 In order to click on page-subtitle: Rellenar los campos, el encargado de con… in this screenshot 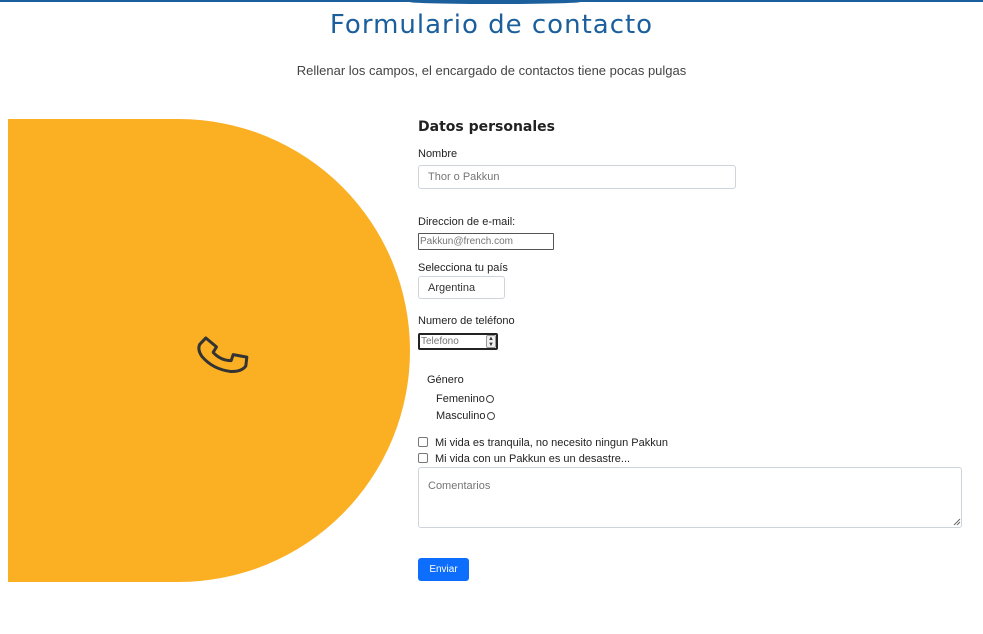, I will do `click(491, 70)`.